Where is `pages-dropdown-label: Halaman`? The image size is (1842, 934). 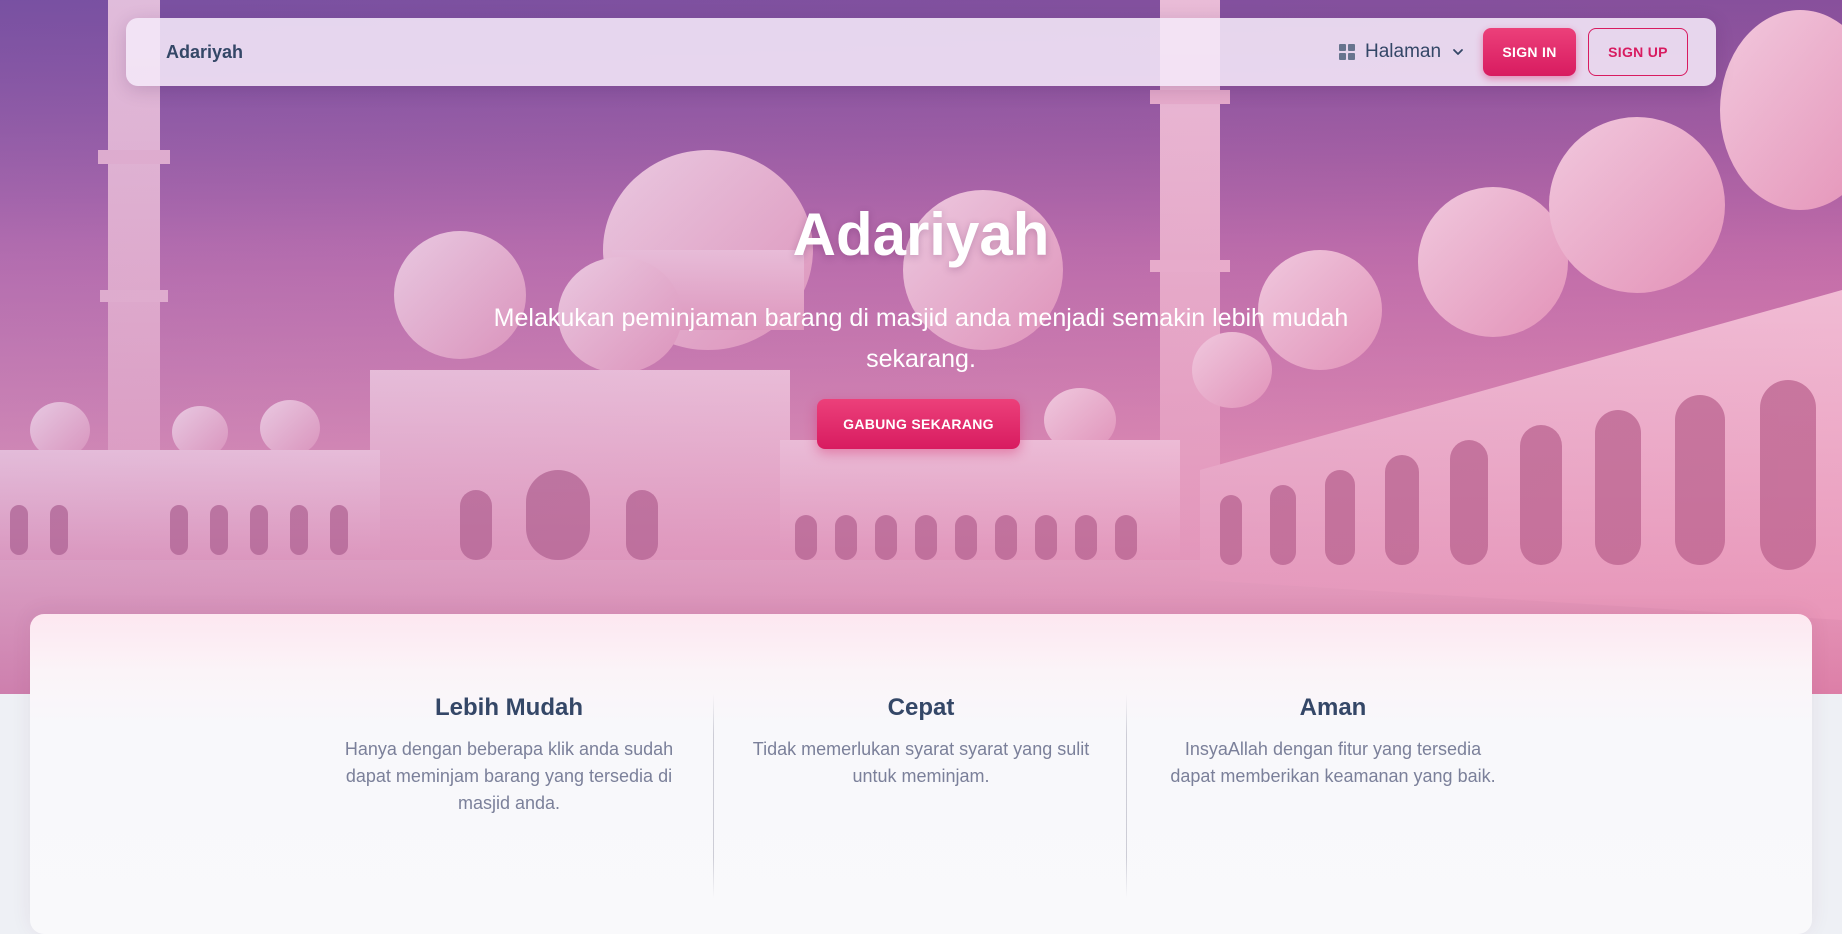 pages-dropdown-label: Halaman is located at coordinates (1403, 51).